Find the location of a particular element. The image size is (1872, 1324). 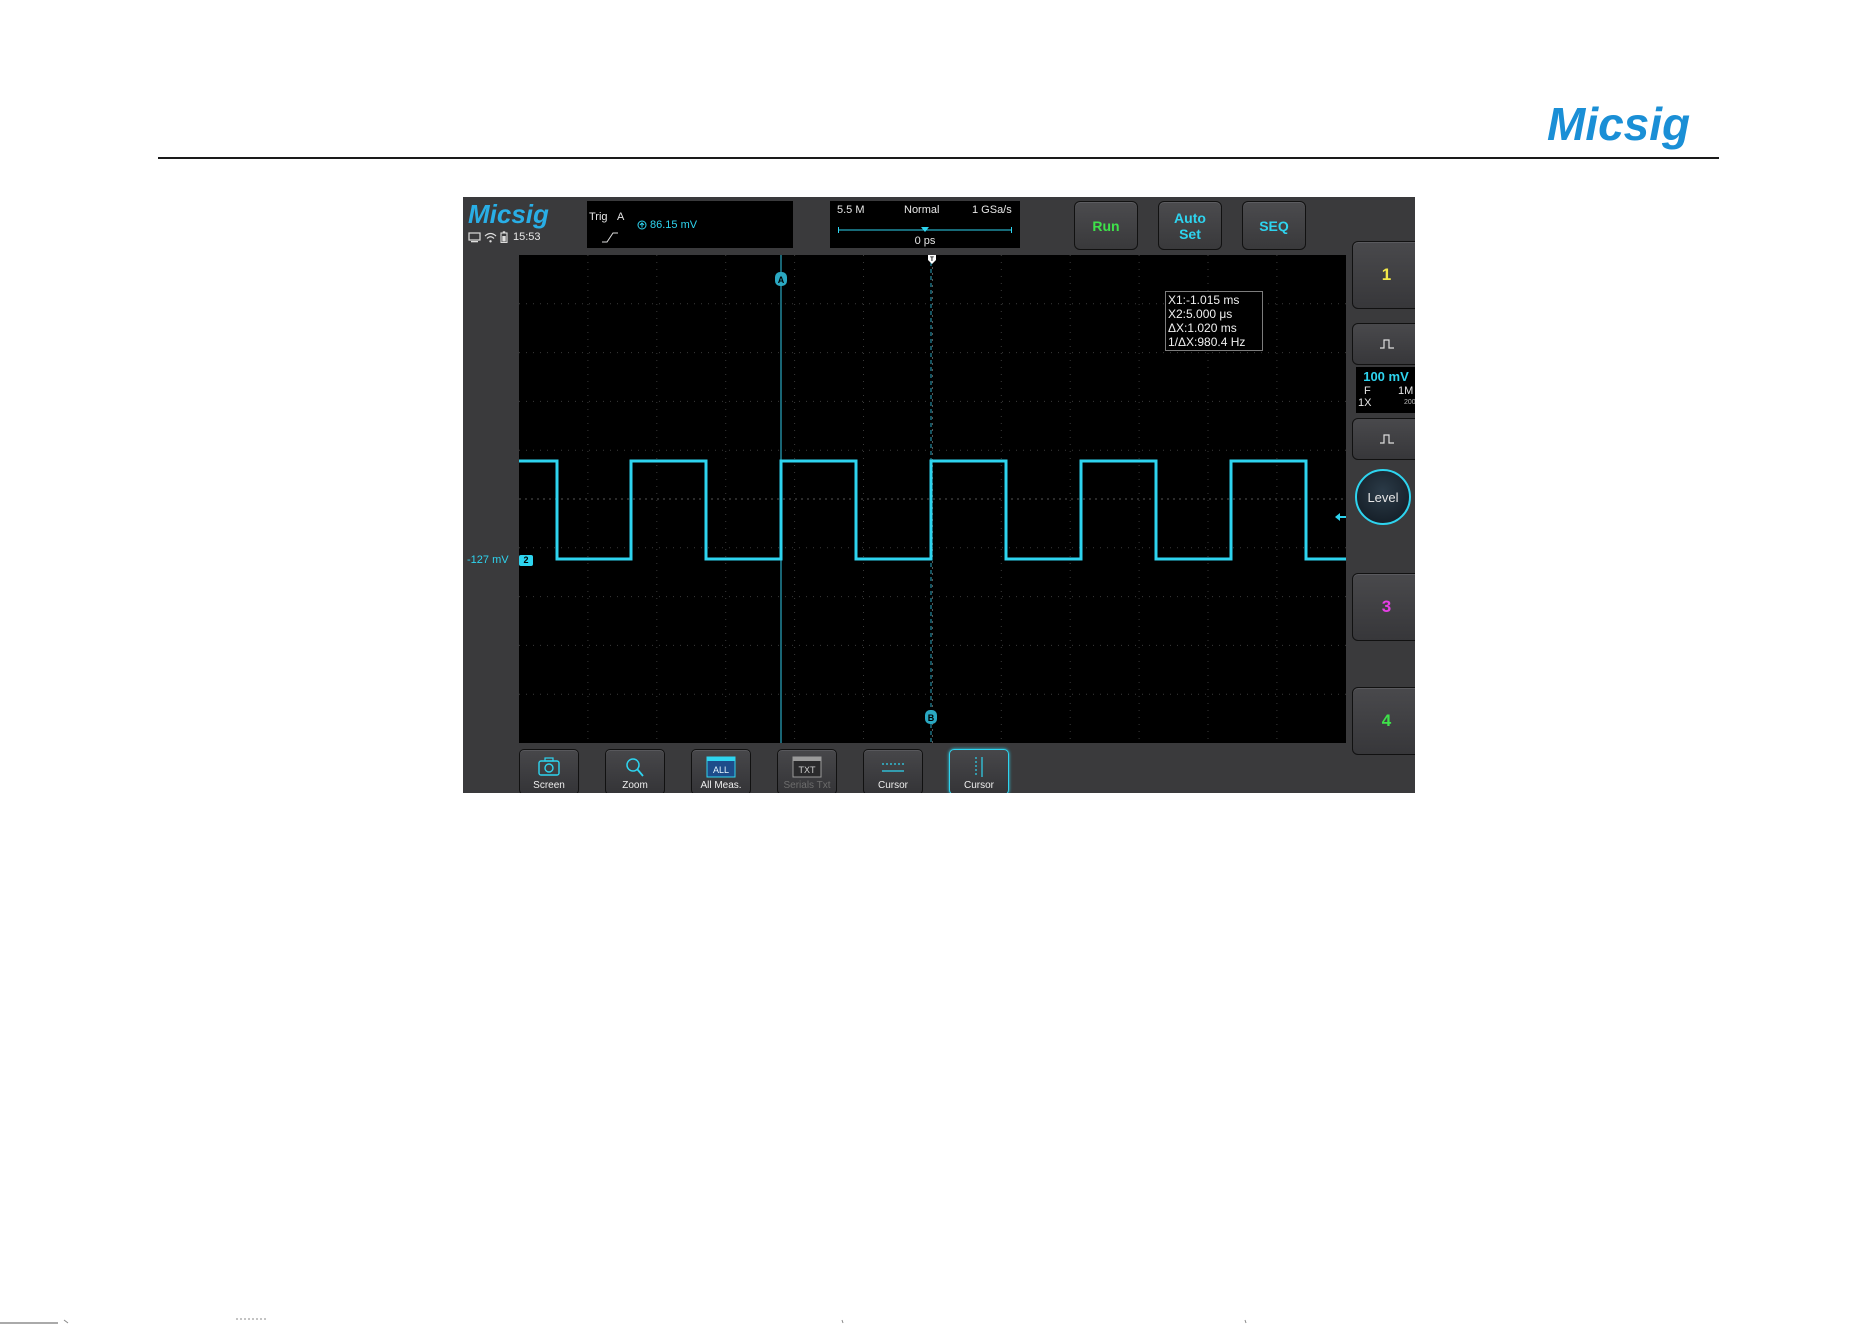

status-bar: 15:53 is located at coordinates (504, 237).